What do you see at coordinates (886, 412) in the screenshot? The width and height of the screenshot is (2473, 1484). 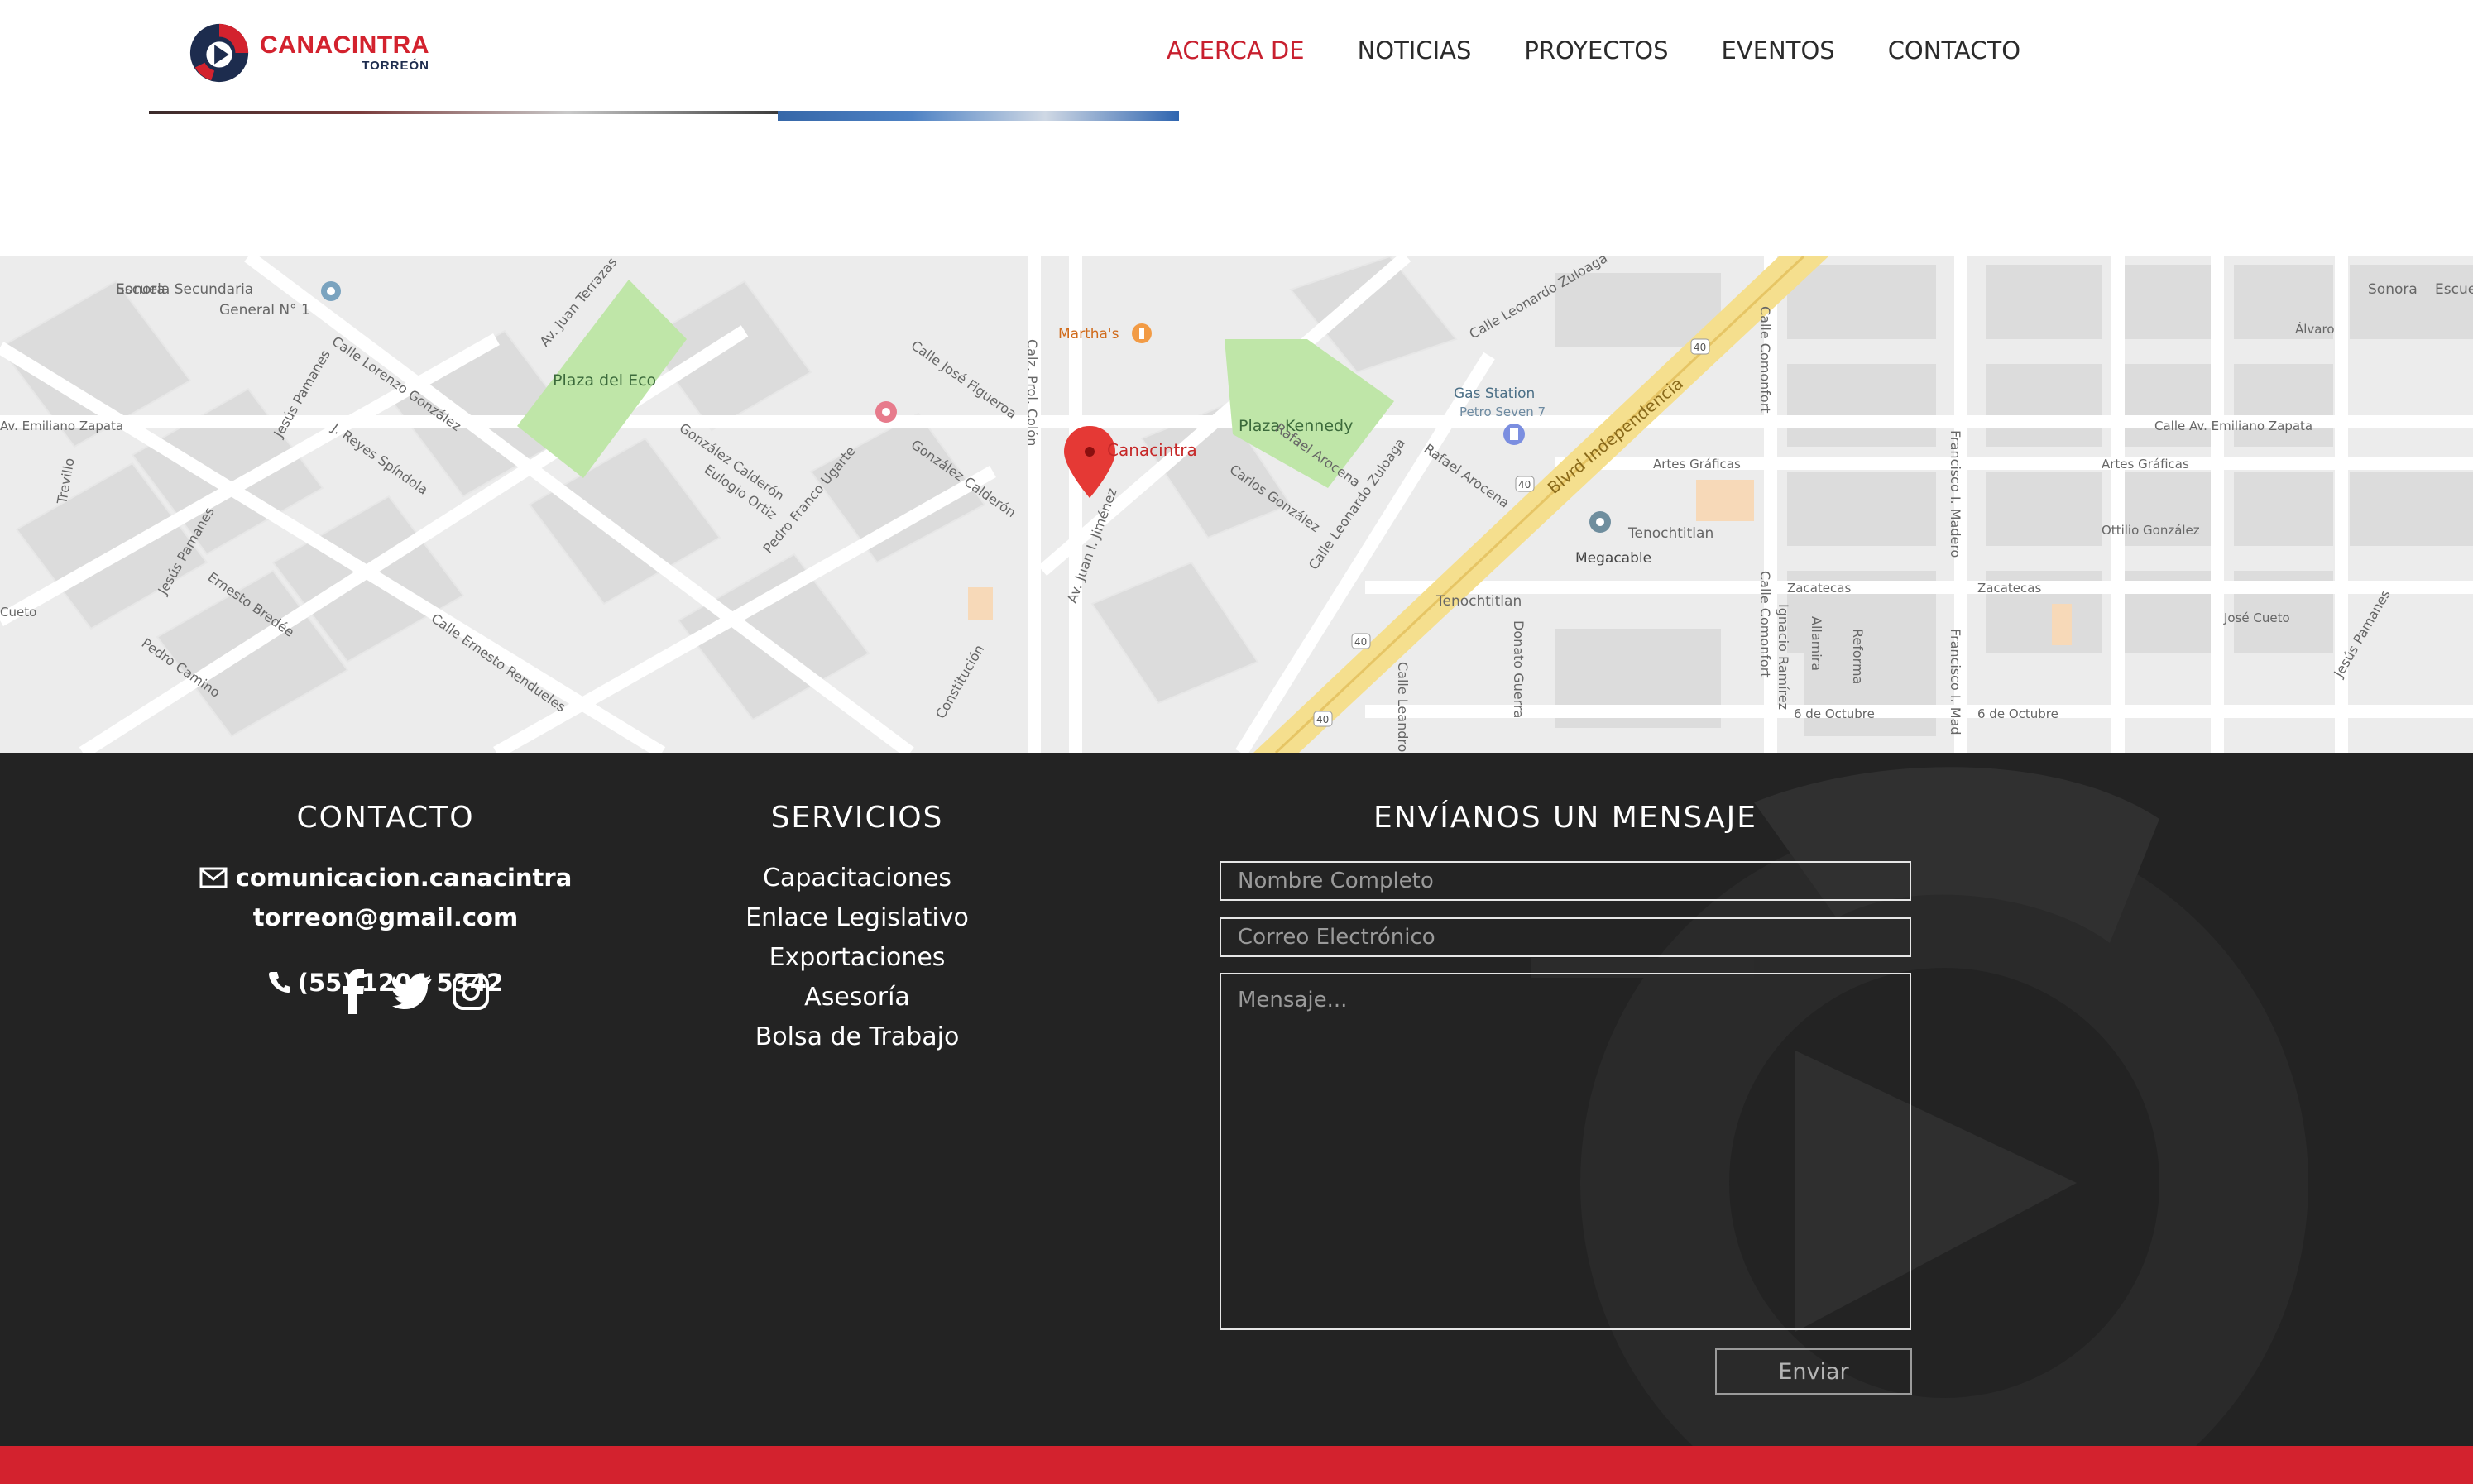 I see `poi-building-icon` at bounding box center [886, 412].